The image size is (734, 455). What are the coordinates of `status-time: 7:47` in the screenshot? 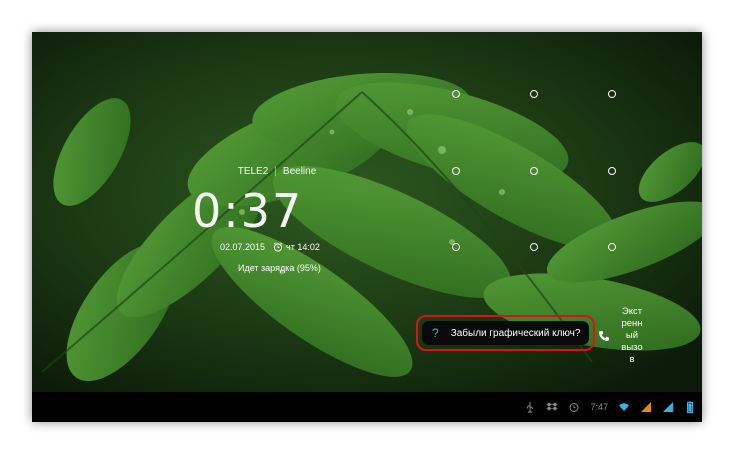 It's located at (599, 407).